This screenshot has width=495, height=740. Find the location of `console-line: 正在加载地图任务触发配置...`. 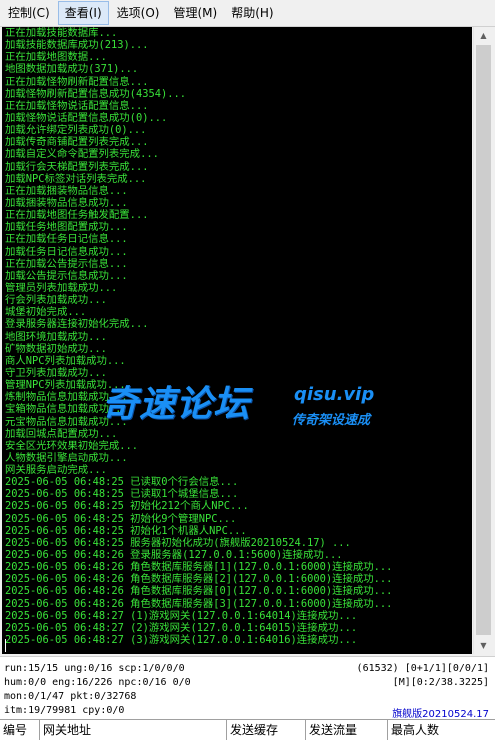

console-line: 正在加载地图任务触发配置... is located at coordinates (77, 215).